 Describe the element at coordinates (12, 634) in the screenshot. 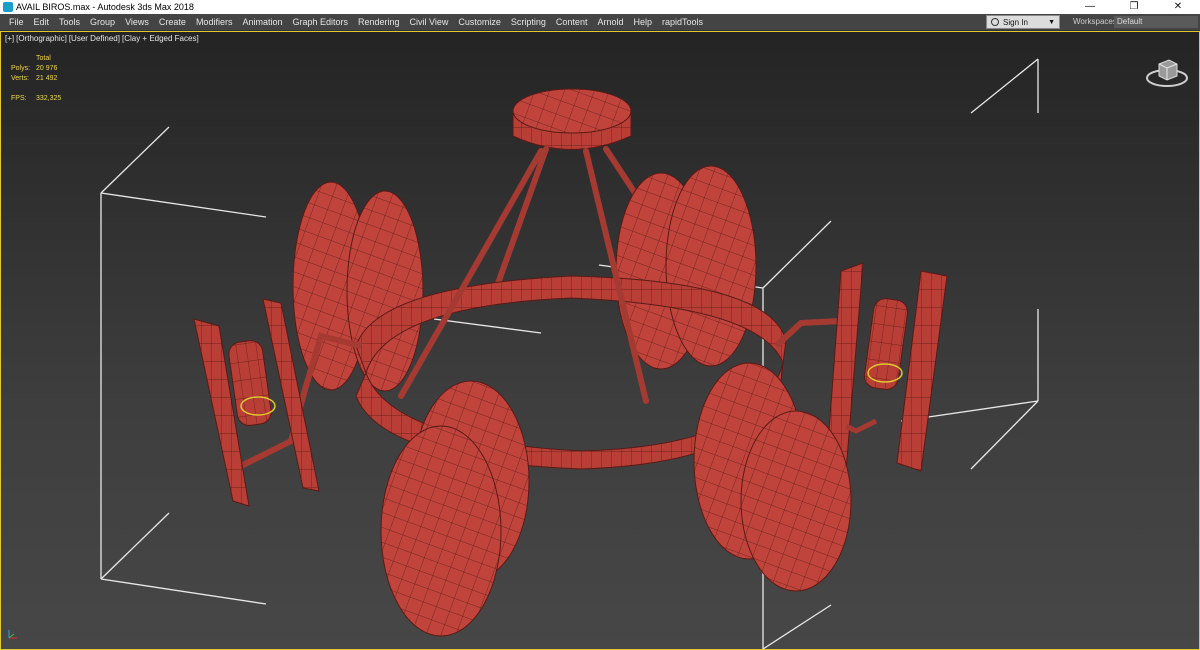

I see `axis-tripod-icon` at that location.